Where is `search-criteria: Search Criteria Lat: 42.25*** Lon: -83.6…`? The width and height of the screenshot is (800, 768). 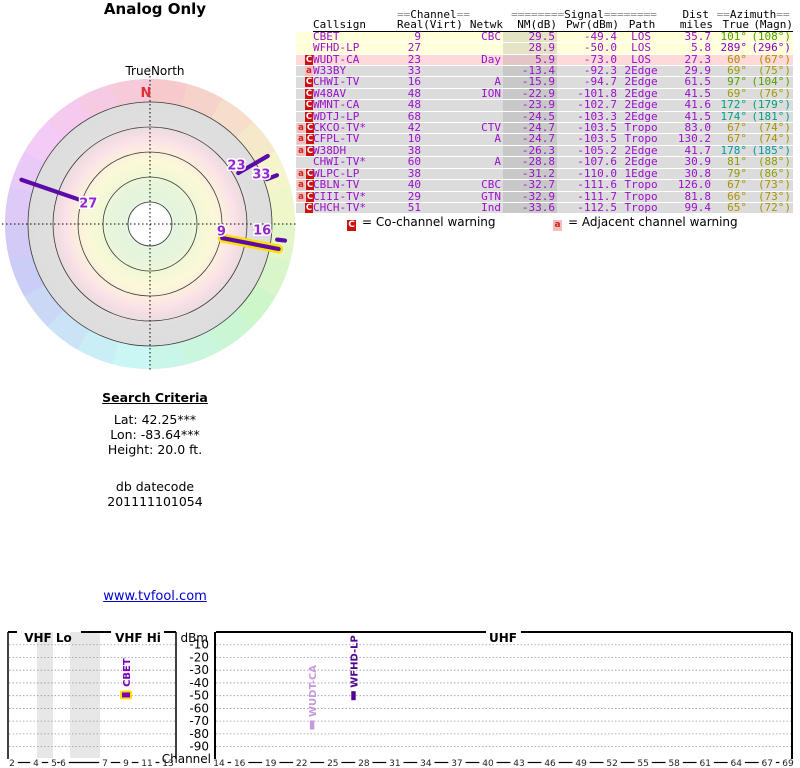 search-criteria: Search Criteria Lat: 42.25*** Lon: -83.6… is located at coordinates (155, 449).